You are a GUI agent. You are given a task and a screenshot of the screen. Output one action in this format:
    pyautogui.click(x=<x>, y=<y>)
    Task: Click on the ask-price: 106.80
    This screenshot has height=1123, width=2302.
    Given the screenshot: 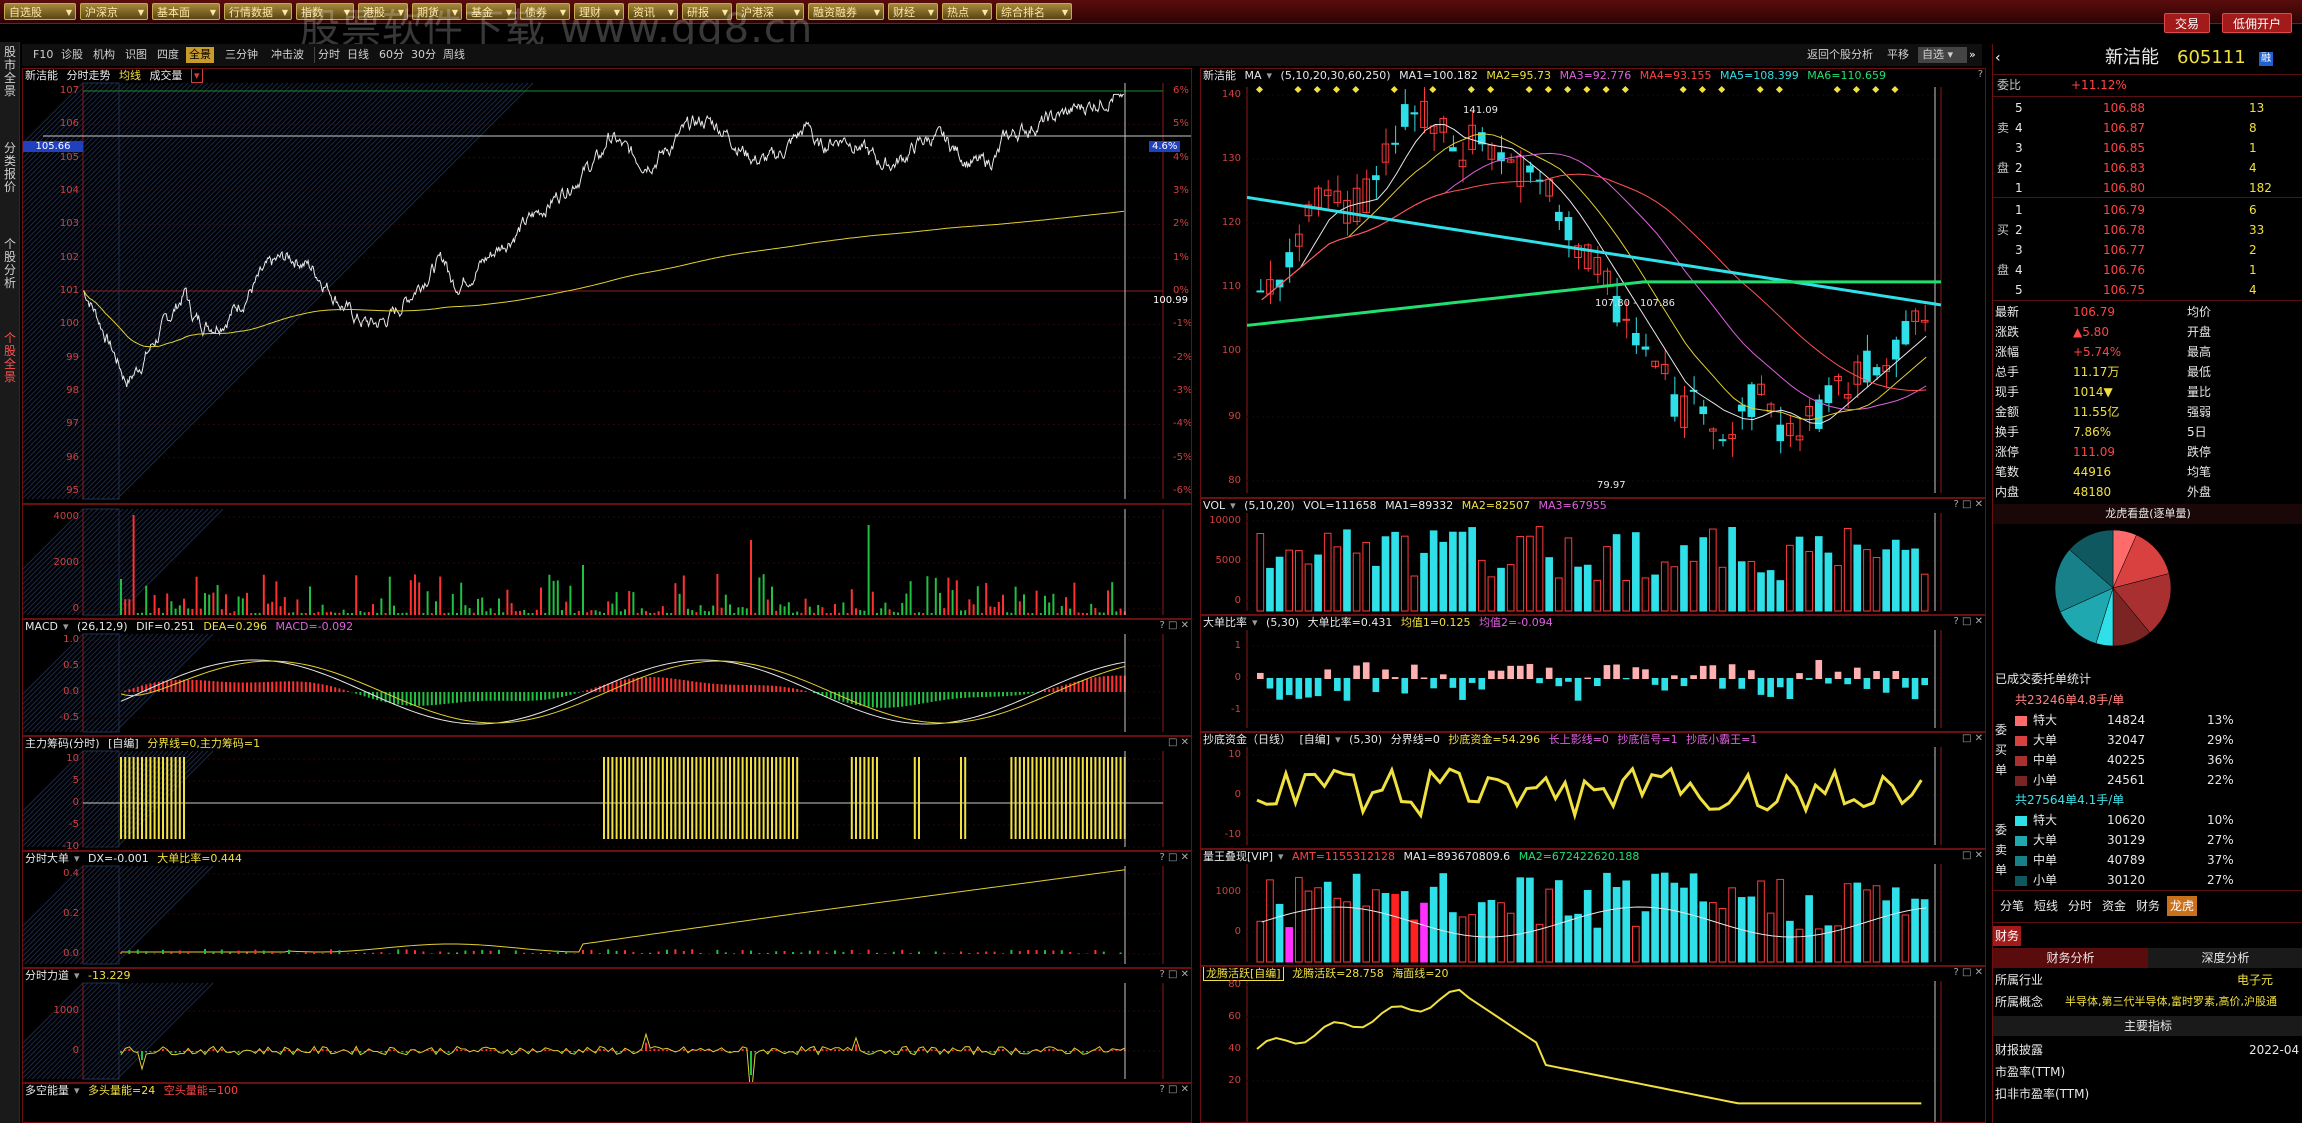 What is the action you would take?
    pyautogui.click(x=2124, y=188)
    